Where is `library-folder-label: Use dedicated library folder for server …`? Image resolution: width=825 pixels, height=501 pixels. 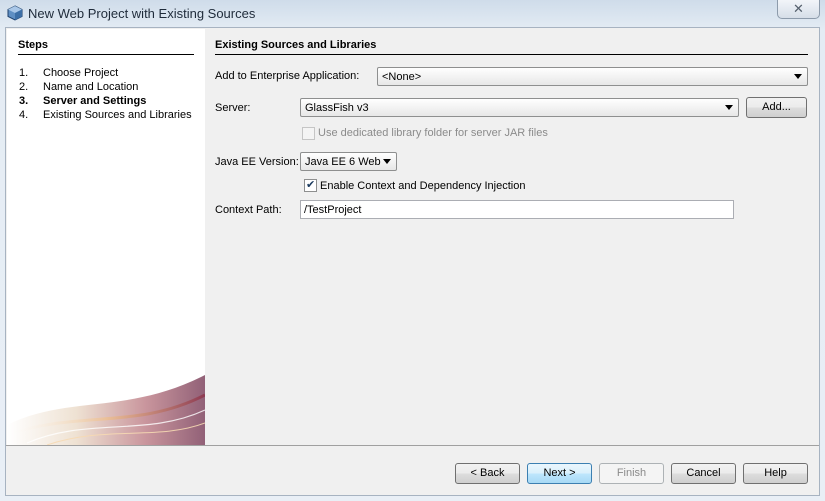
library-folder-label: Use dedicated library folder for server … is located at coordinates (433, 133).